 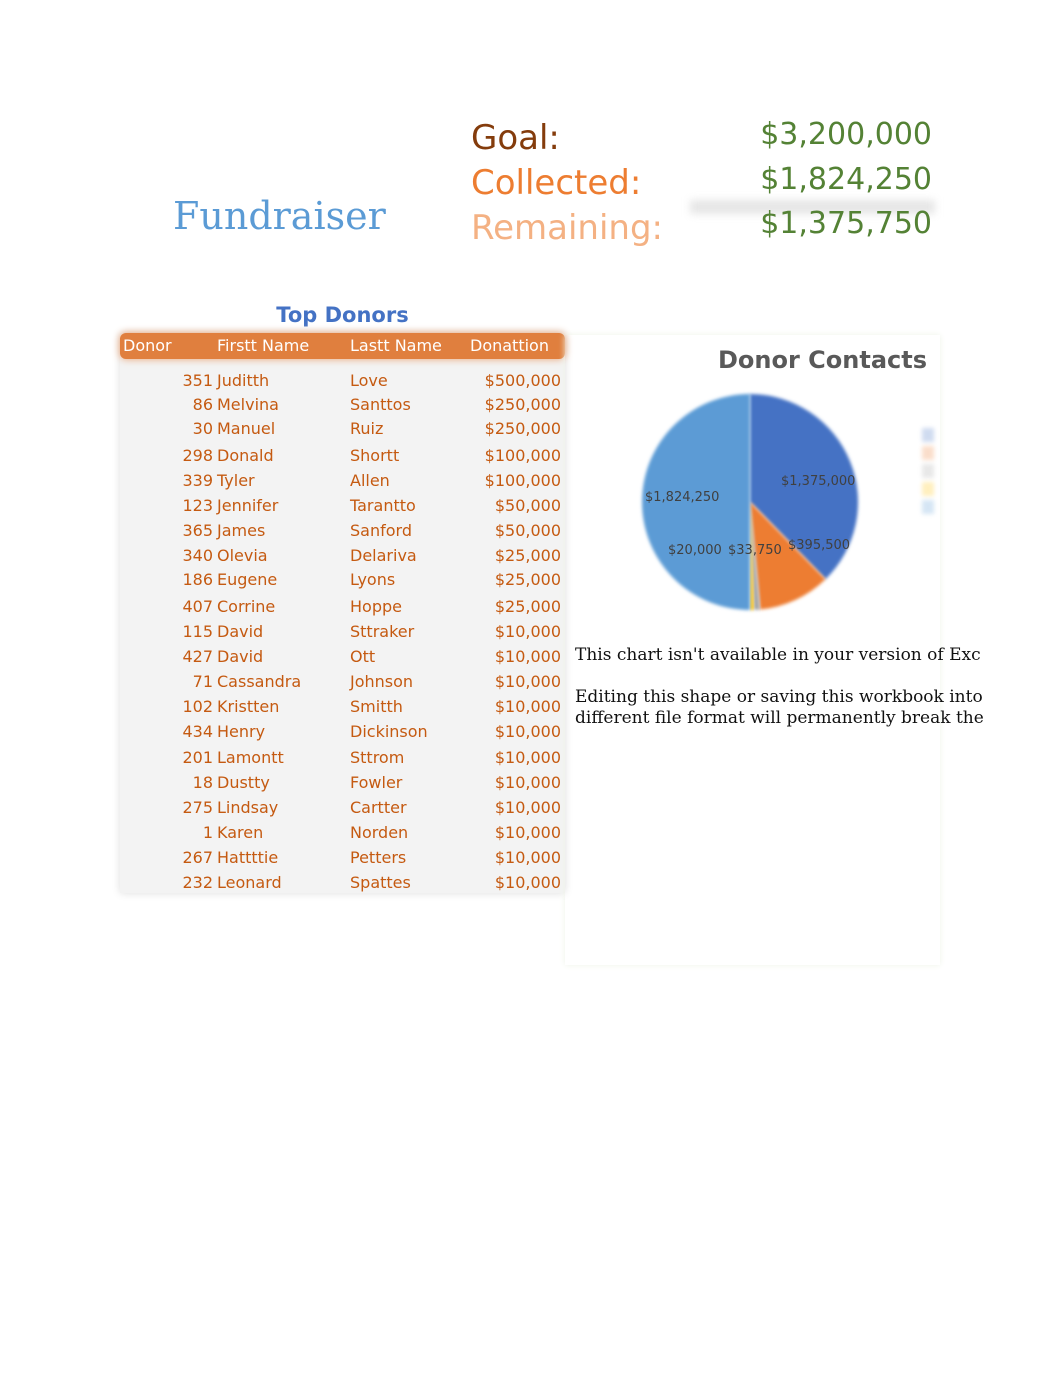 I want to click on donor-id-cell: 340, so click(x=197, y=555).